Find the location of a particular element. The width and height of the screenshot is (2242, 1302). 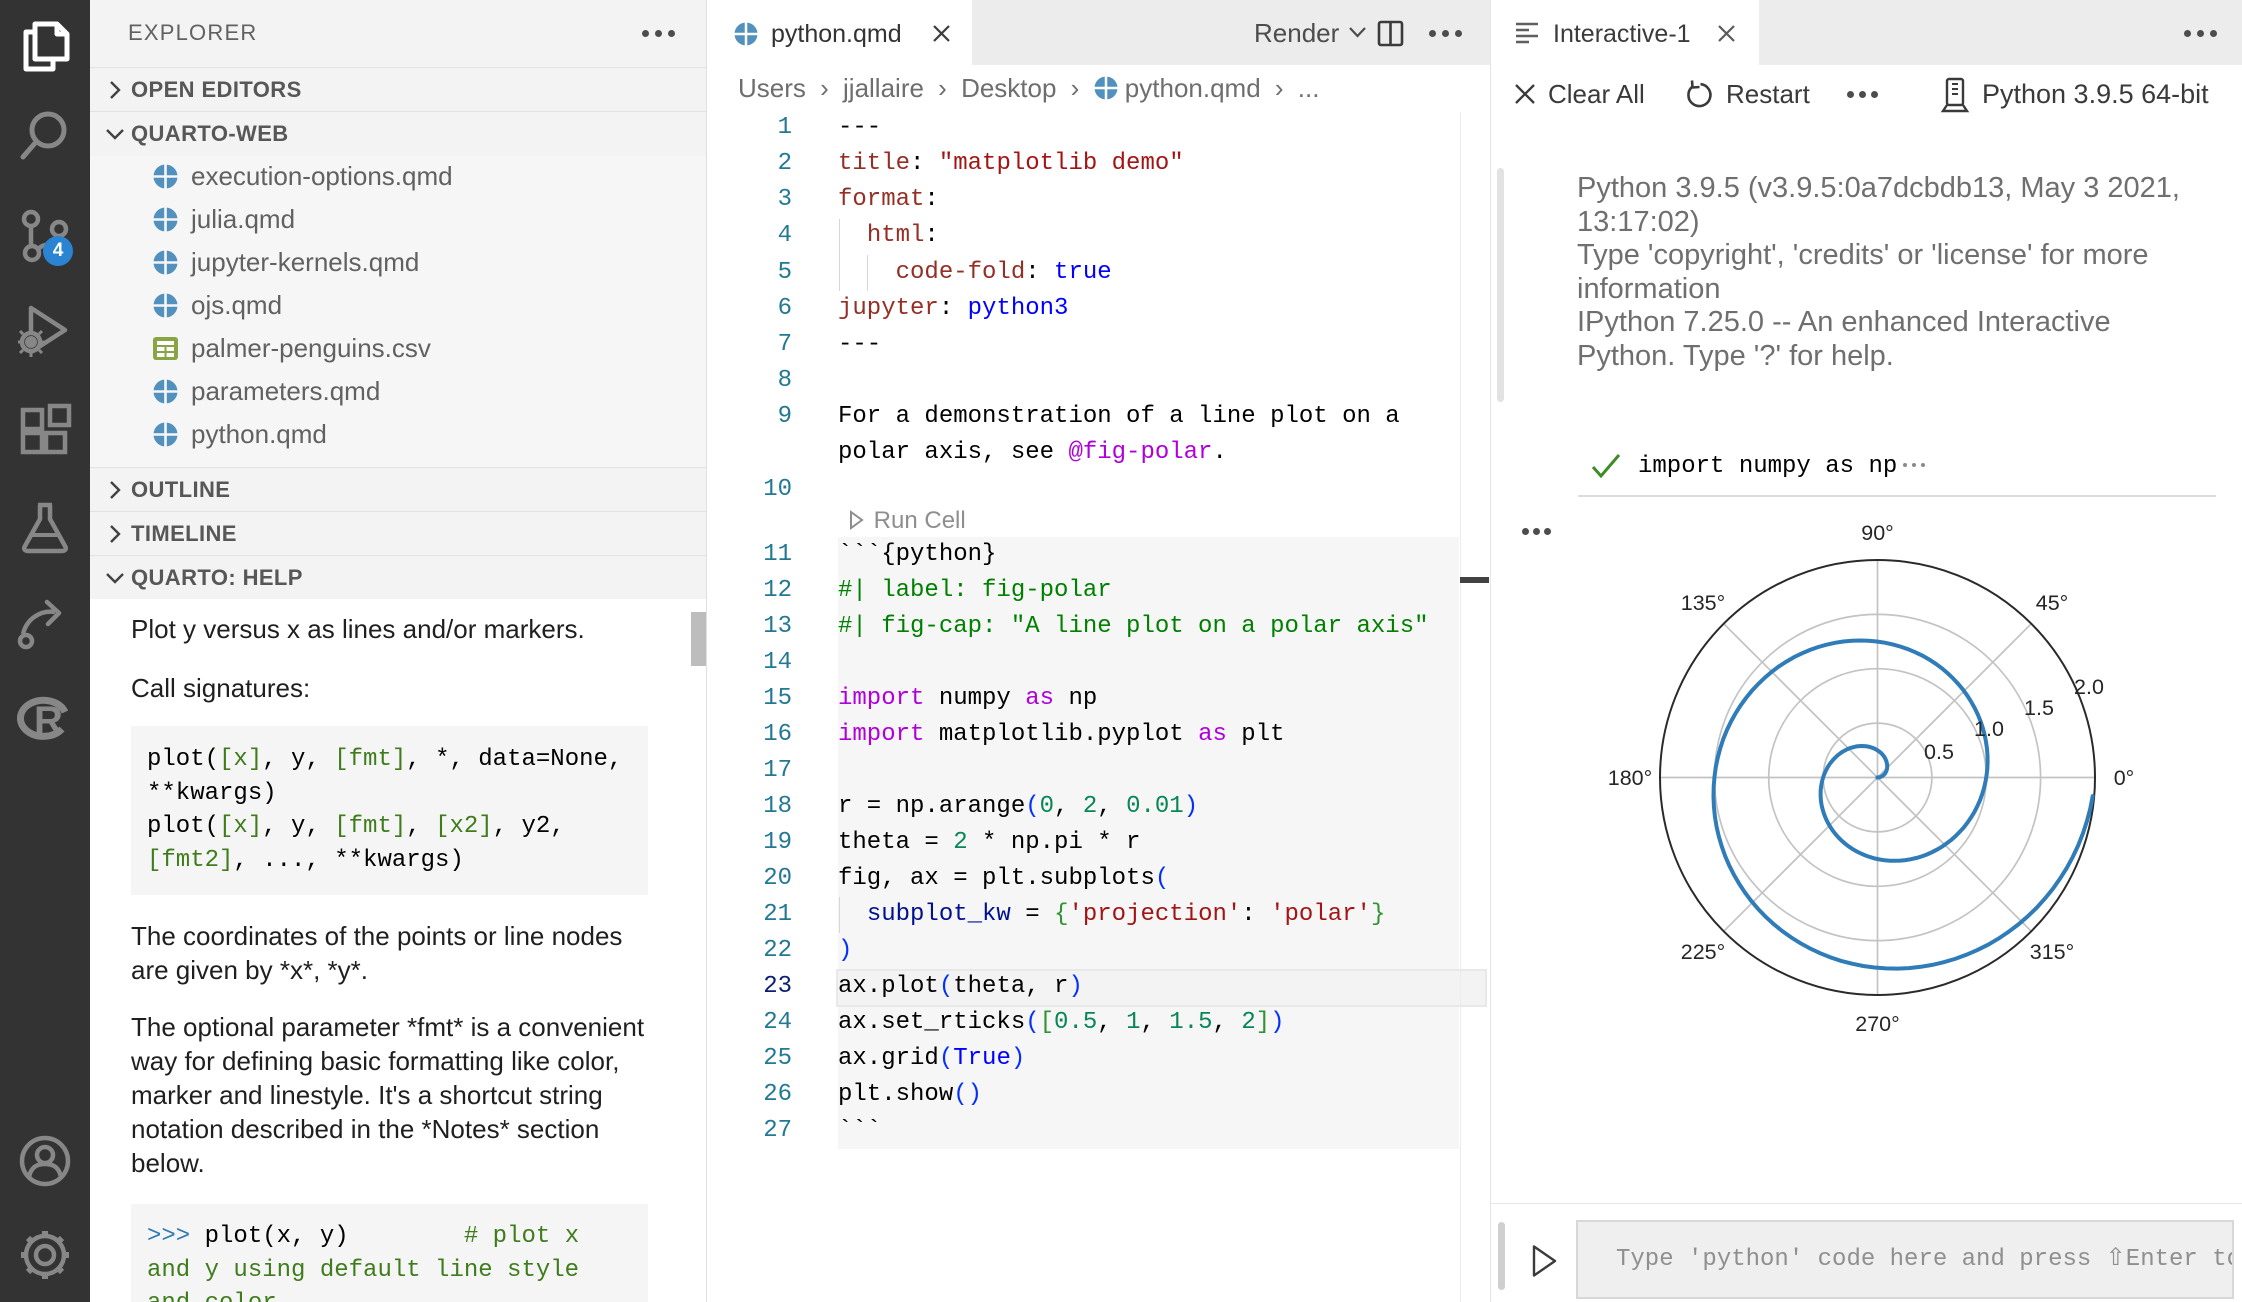

svg-text: 135° is located at coordinates (1703, 603).